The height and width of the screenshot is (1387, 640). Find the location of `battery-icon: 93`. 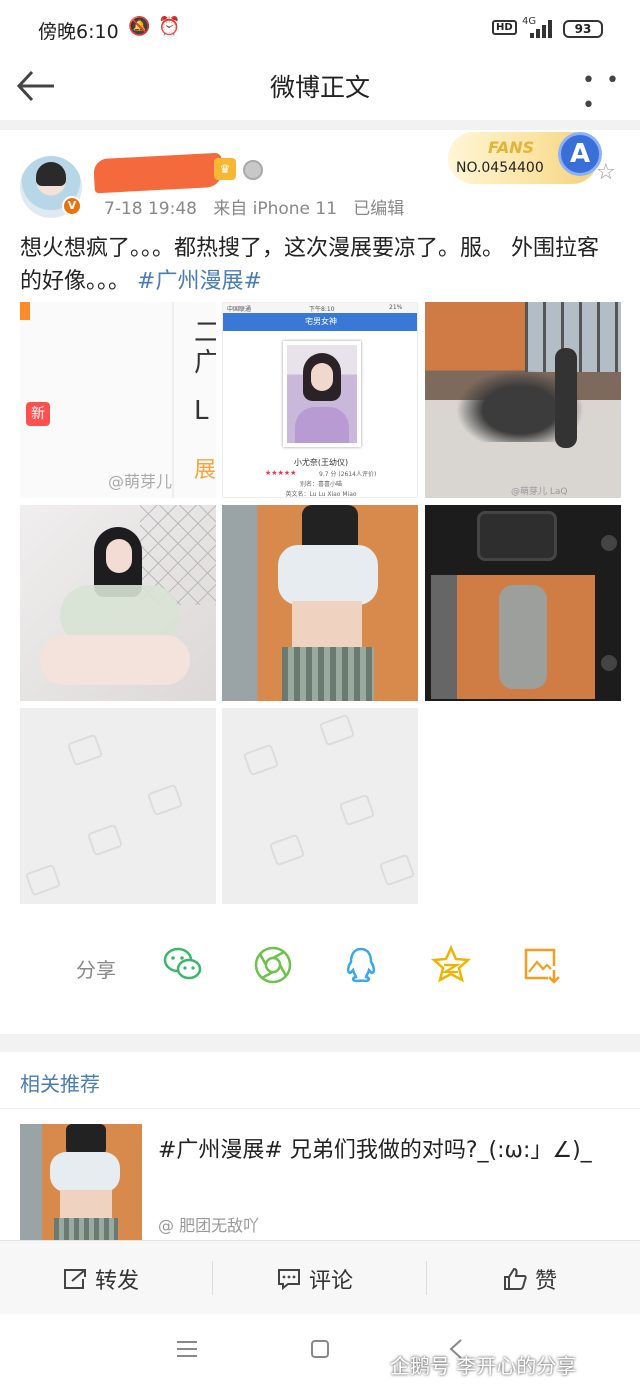

battery-icon: 93 is located at coordinates (583, 29).